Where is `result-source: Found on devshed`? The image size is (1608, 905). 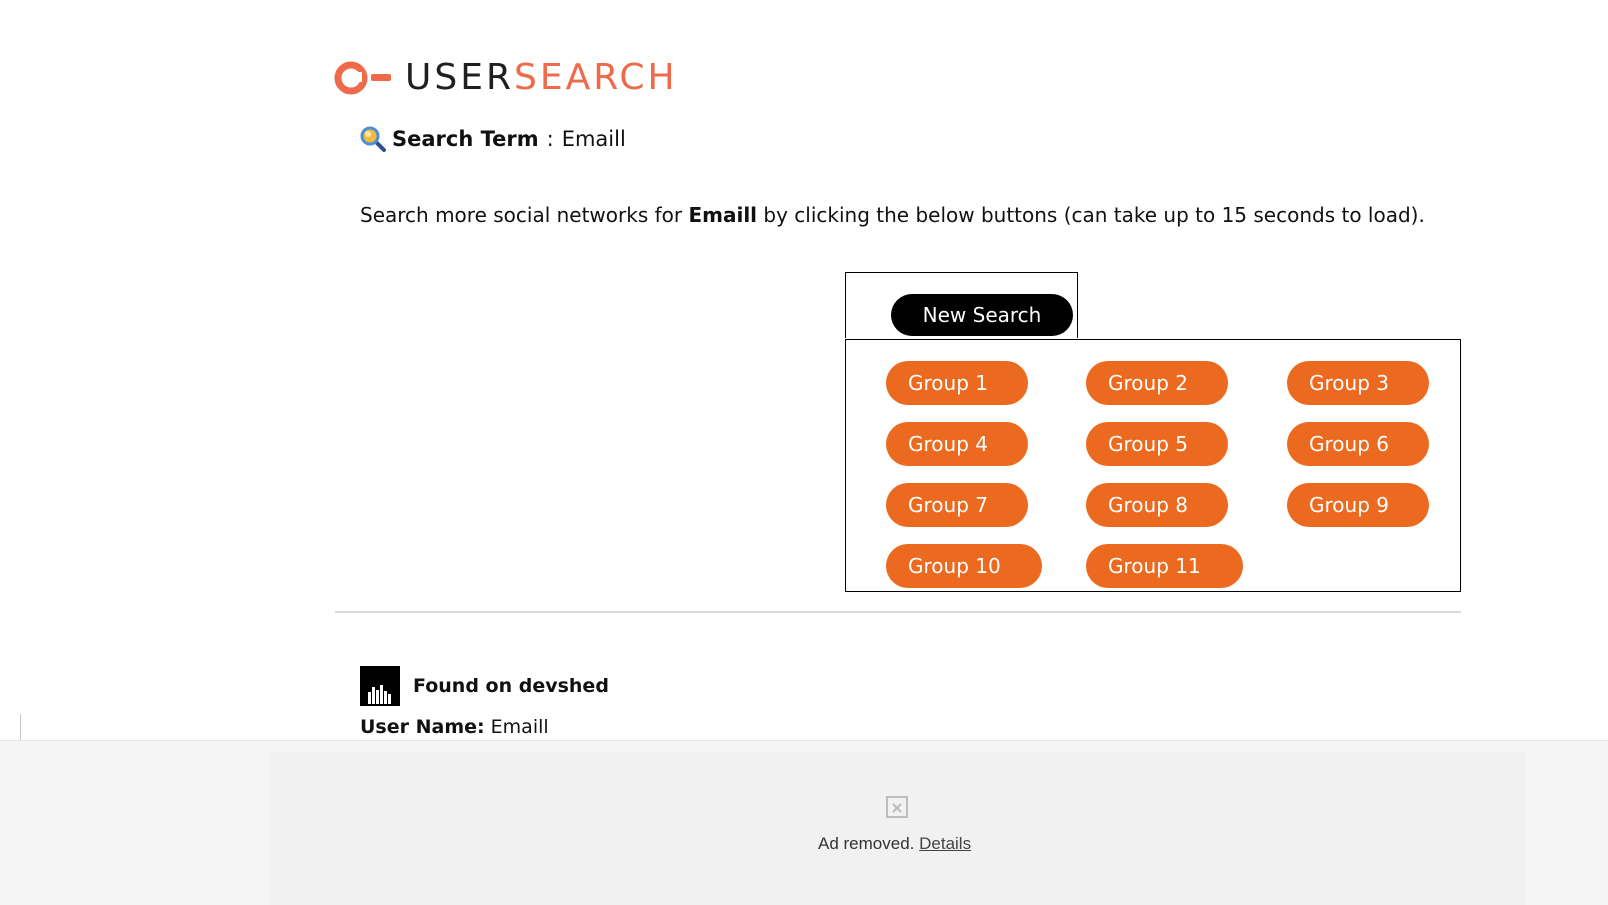 result-source: Found on devshed is located at coordinates (484, 686).